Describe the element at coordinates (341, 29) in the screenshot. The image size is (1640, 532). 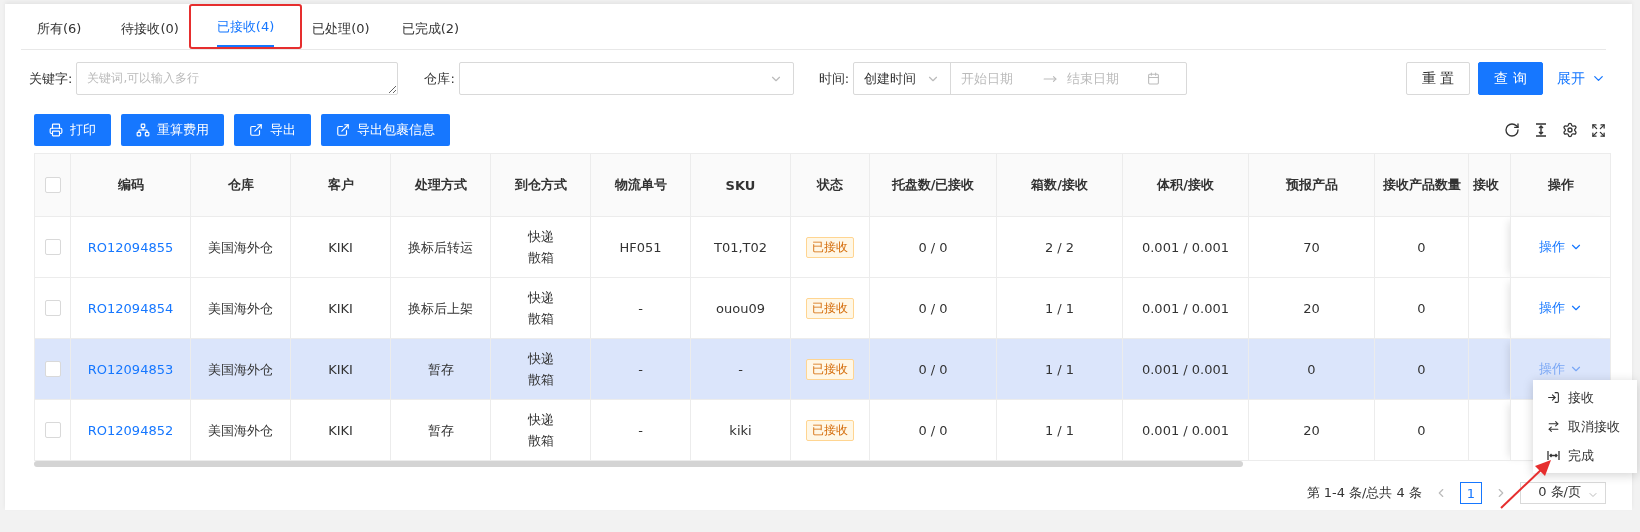
I see `tab: 已处理(0)` at that location.